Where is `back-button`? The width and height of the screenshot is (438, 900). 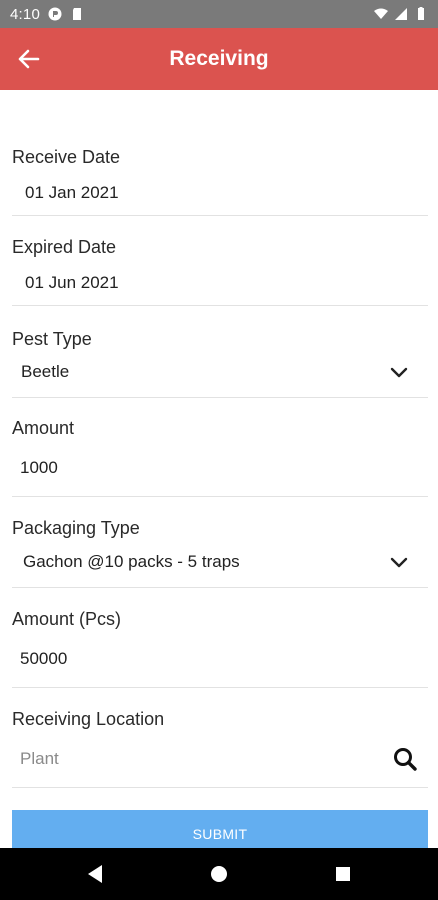
back-button is located at coordinates (29, 59).